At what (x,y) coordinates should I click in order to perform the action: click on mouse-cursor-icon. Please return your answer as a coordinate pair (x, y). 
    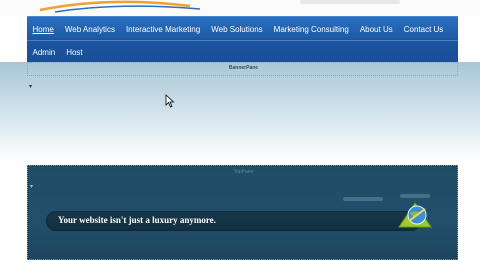
    Looking at the image, I should click on (170, 101).